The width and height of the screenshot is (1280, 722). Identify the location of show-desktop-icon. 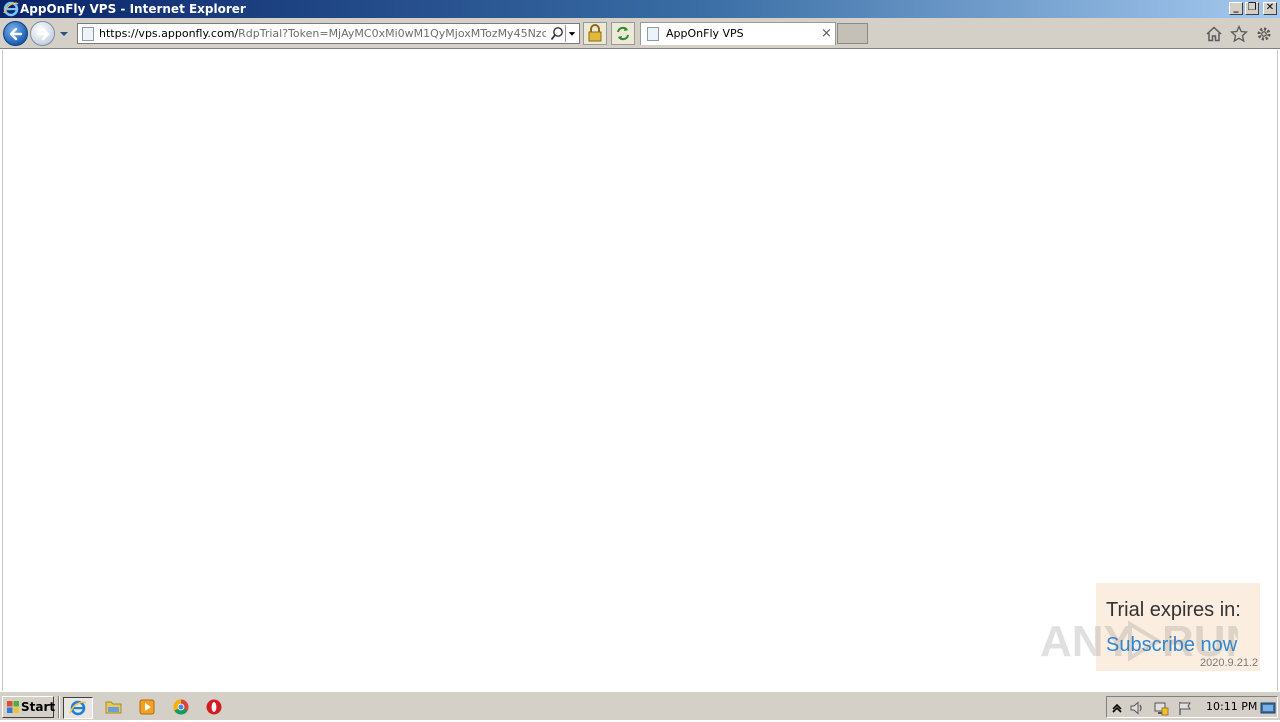
(1268, 708).